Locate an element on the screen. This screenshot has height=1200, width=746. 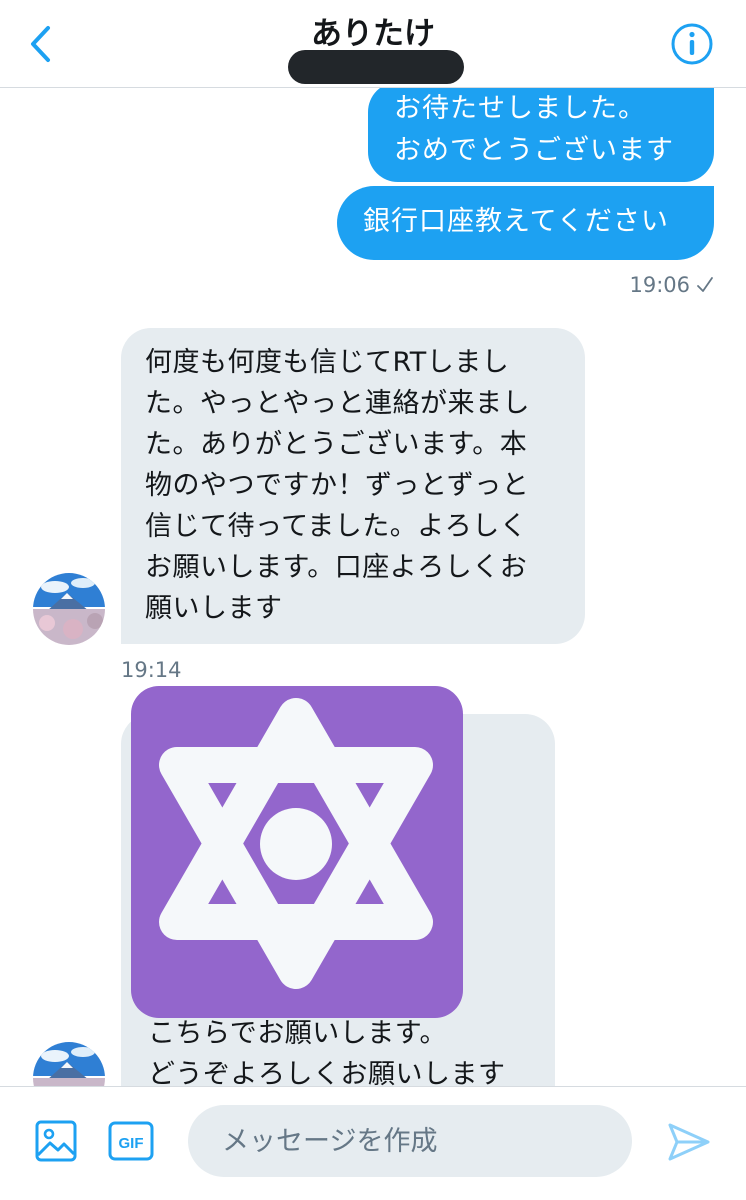
conversation-title: ありたけ is located at coordinates (373, 34).